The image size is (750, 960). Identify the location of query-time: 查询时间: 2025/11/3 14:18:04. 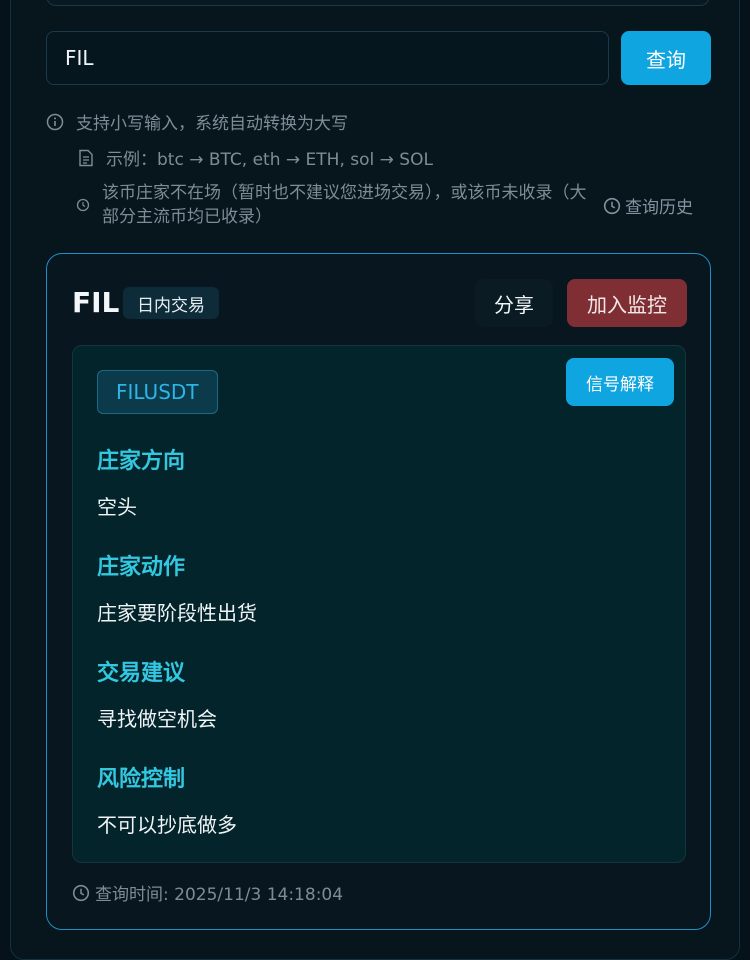
(207, 892).